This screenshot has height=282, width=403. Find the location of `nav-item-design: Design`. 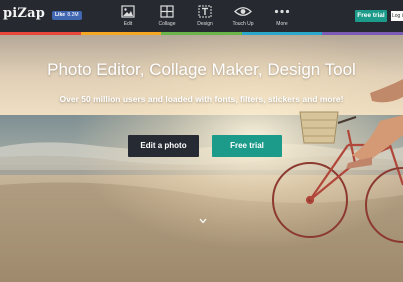

nav-item-design: Design is located at coordinates (205, 16).